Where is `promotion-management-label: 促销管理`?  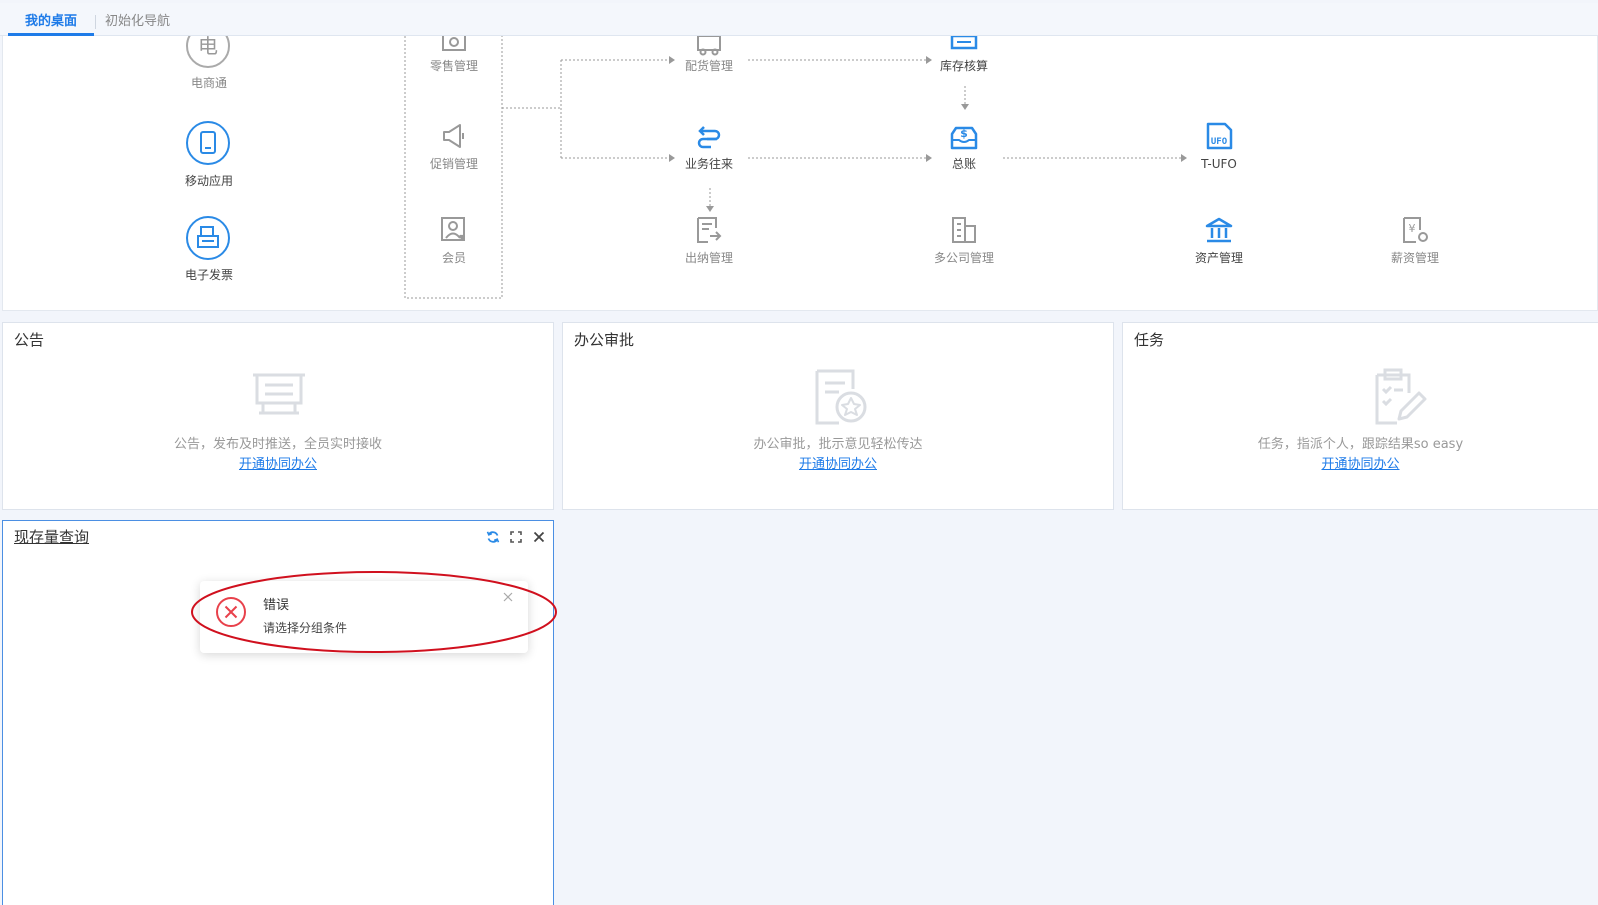
promotion-management-label: 促销管理 is located at coordinates (453, 164).